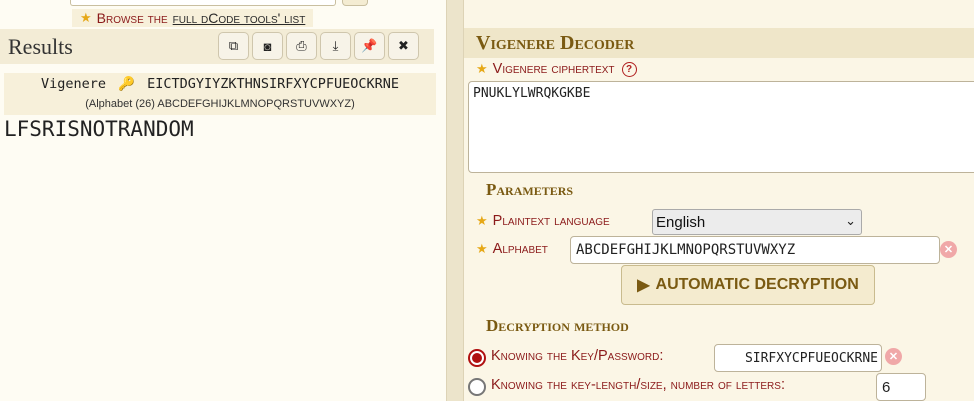  I want to click on camera-icon: ◙, so click(267, 46).